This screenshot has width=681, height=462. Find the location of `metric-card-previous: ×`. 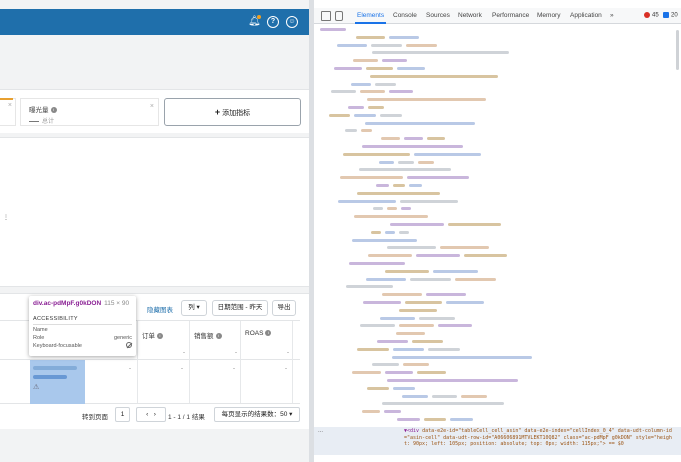

metric-card-previous: × is located at coordinates (8, 112).